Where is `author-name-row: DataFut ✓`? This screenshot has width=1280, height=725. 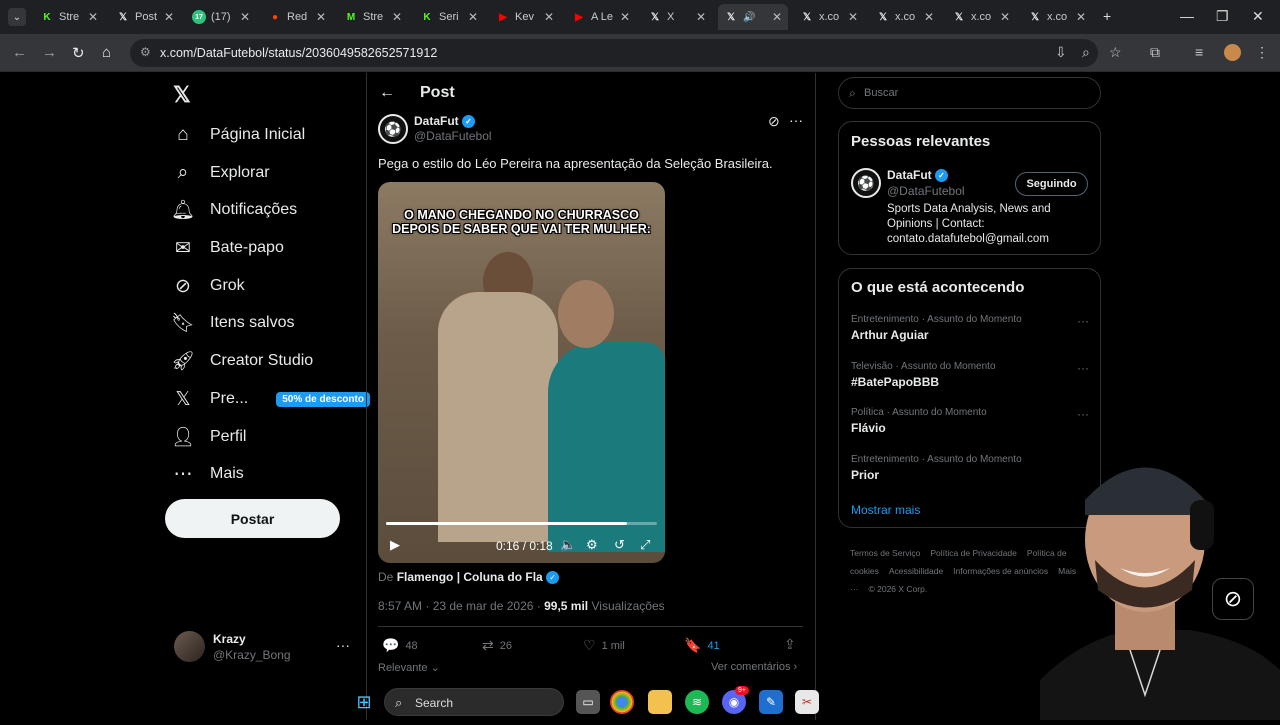 author-name-row: DataFut ✓ is located at coordinates (445, 121).